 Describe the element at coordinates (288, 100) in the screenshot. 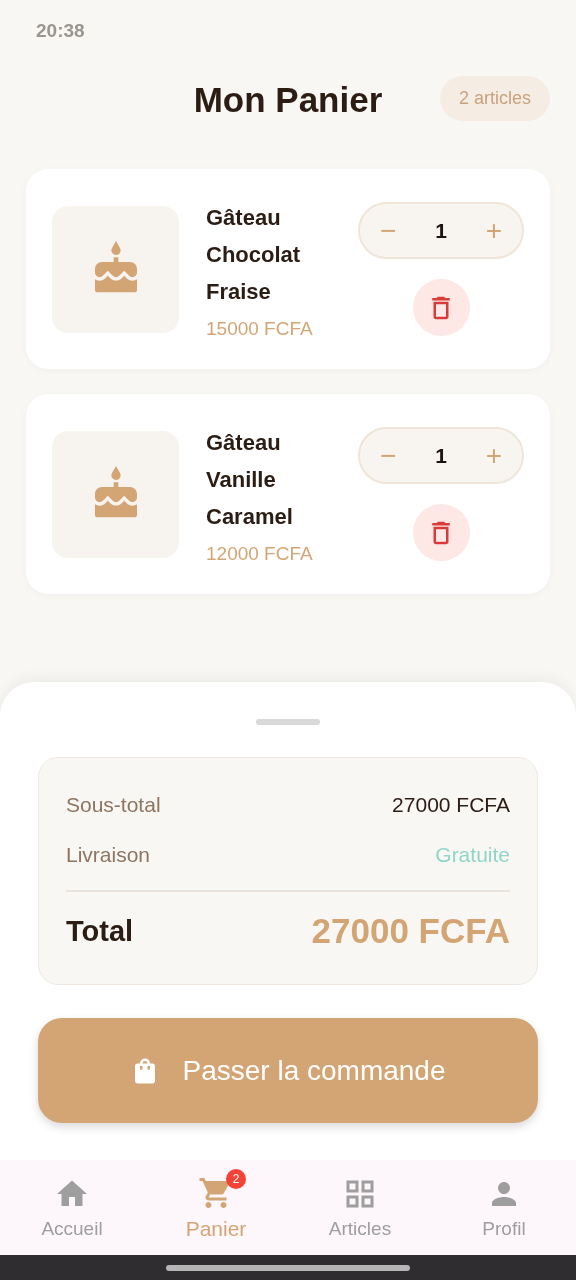

I see `page-title: Mon Panier` at that location.